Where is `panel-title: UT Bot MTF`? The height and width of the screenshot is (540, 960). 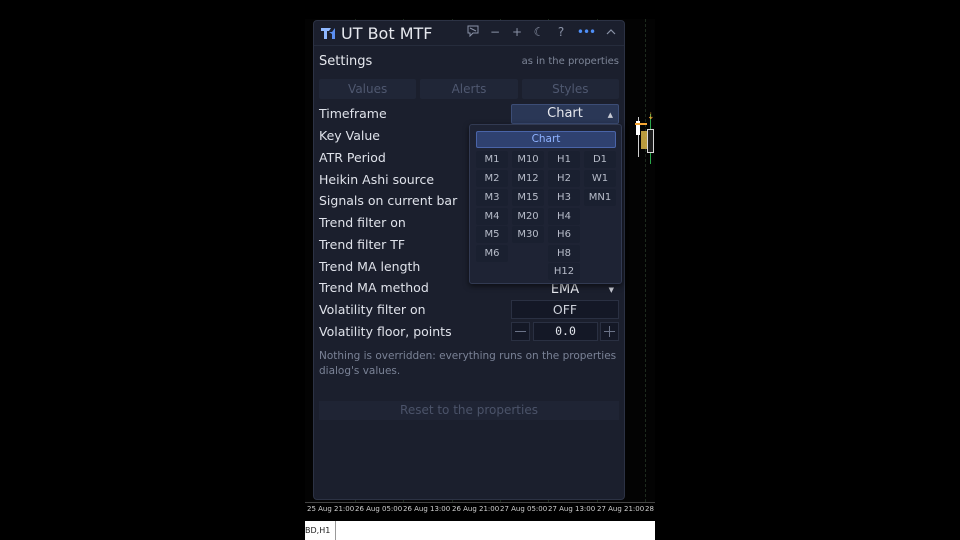
panel-title: UT Bot MTF is located at coordinates (387, 33).